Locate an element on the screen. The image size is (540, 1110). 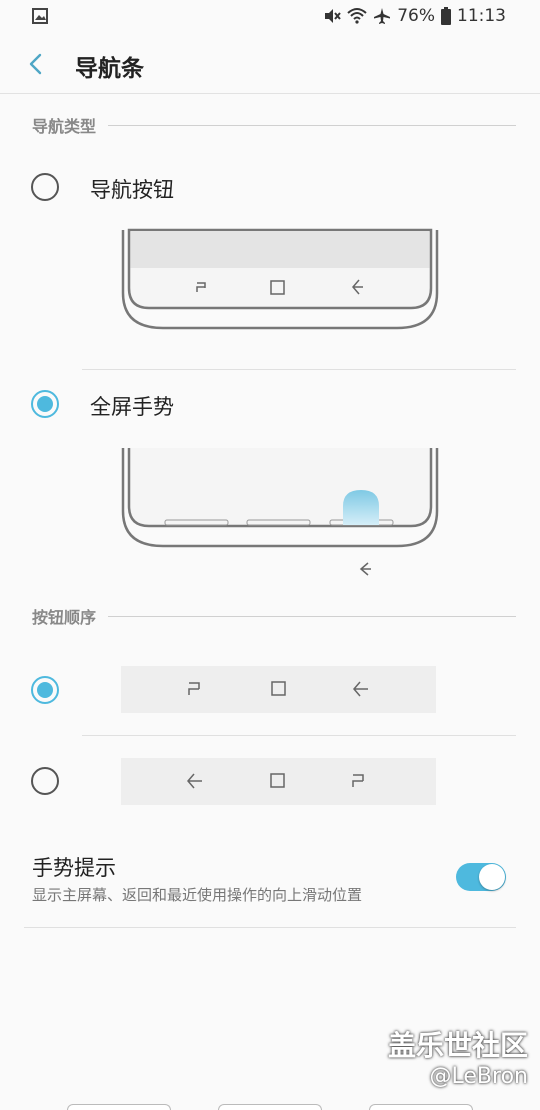
airplane-icon is located at coordinates (382, 16).